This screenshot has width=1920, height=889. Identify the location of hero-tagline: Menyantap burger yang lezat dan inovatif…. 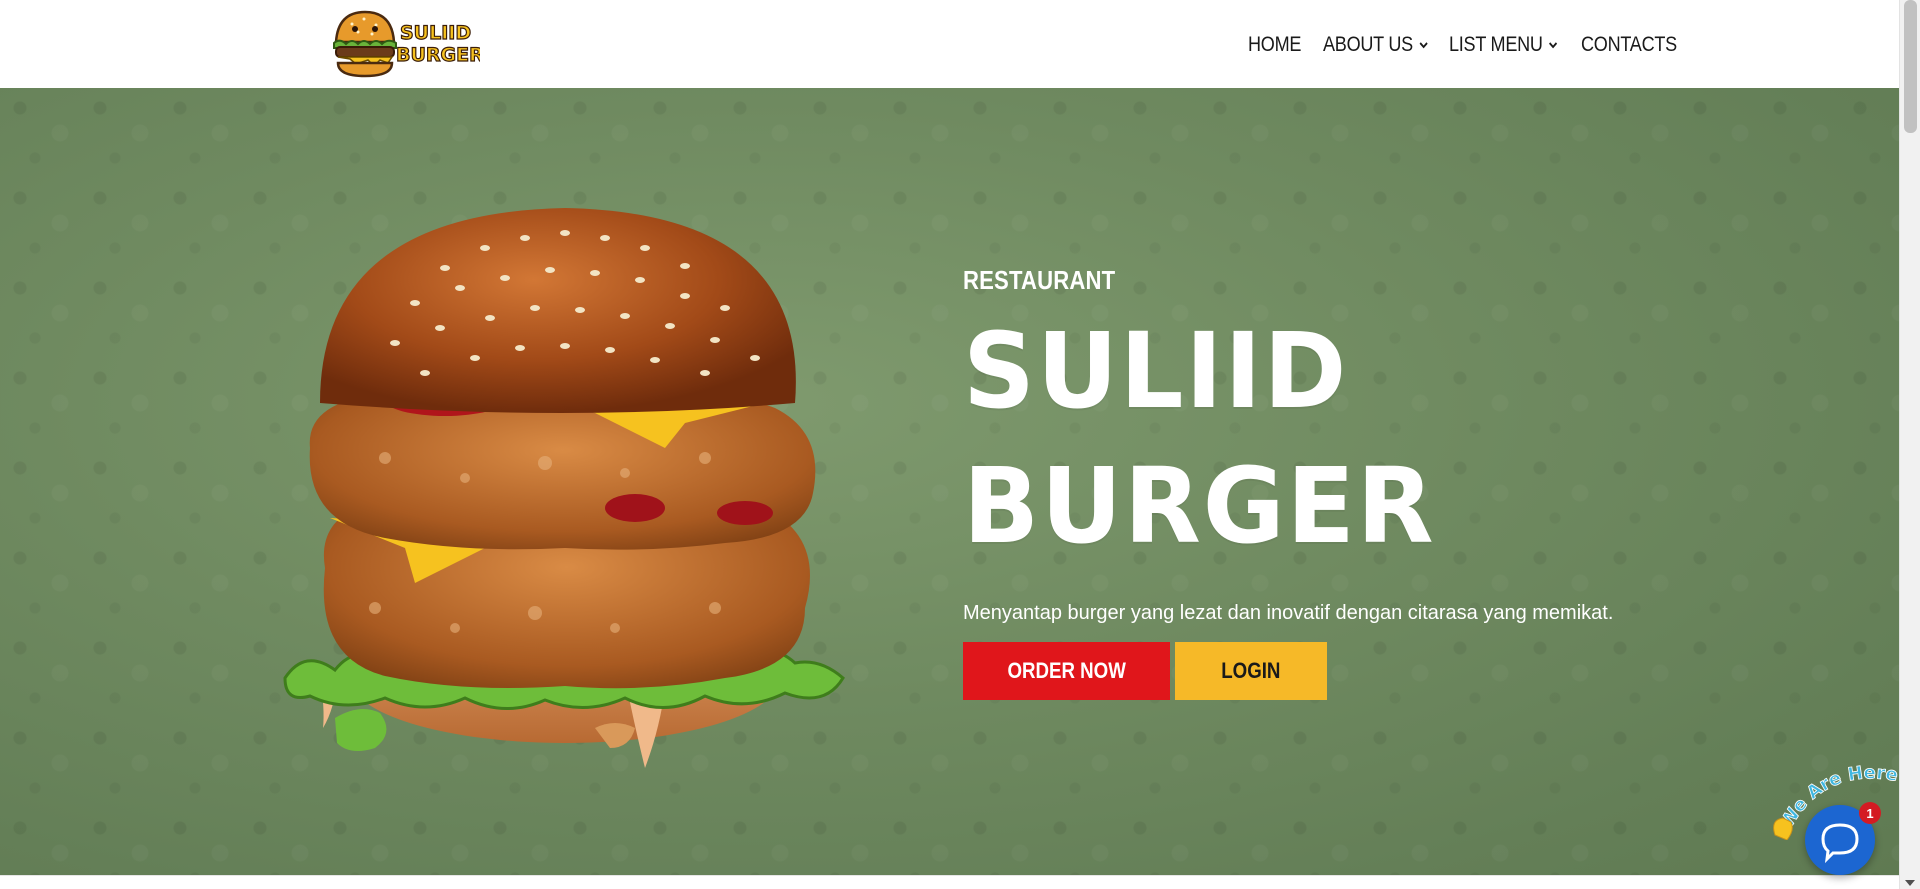
(1288, 613).